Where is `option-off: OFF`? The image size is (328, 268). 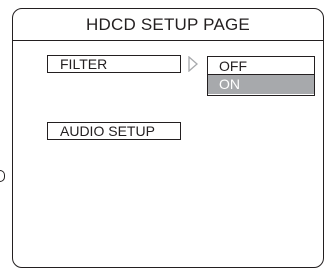
option-off: OFF is located at coordinates (261, 66).